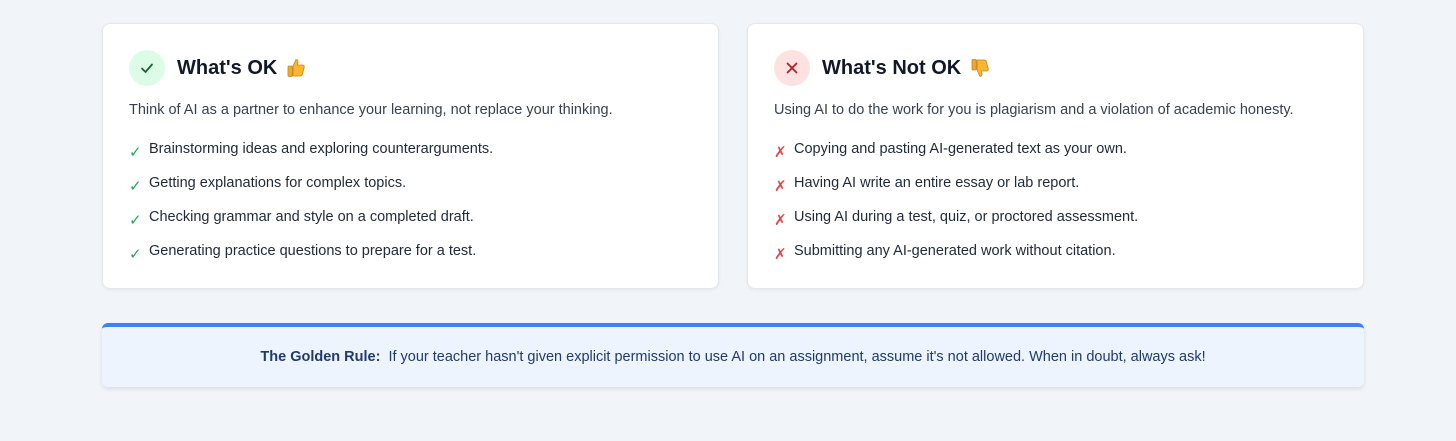 This screenshot has width=1456, height=441. I want to click on not-ok-card-header: What's Not OK, so click(1055, 68).